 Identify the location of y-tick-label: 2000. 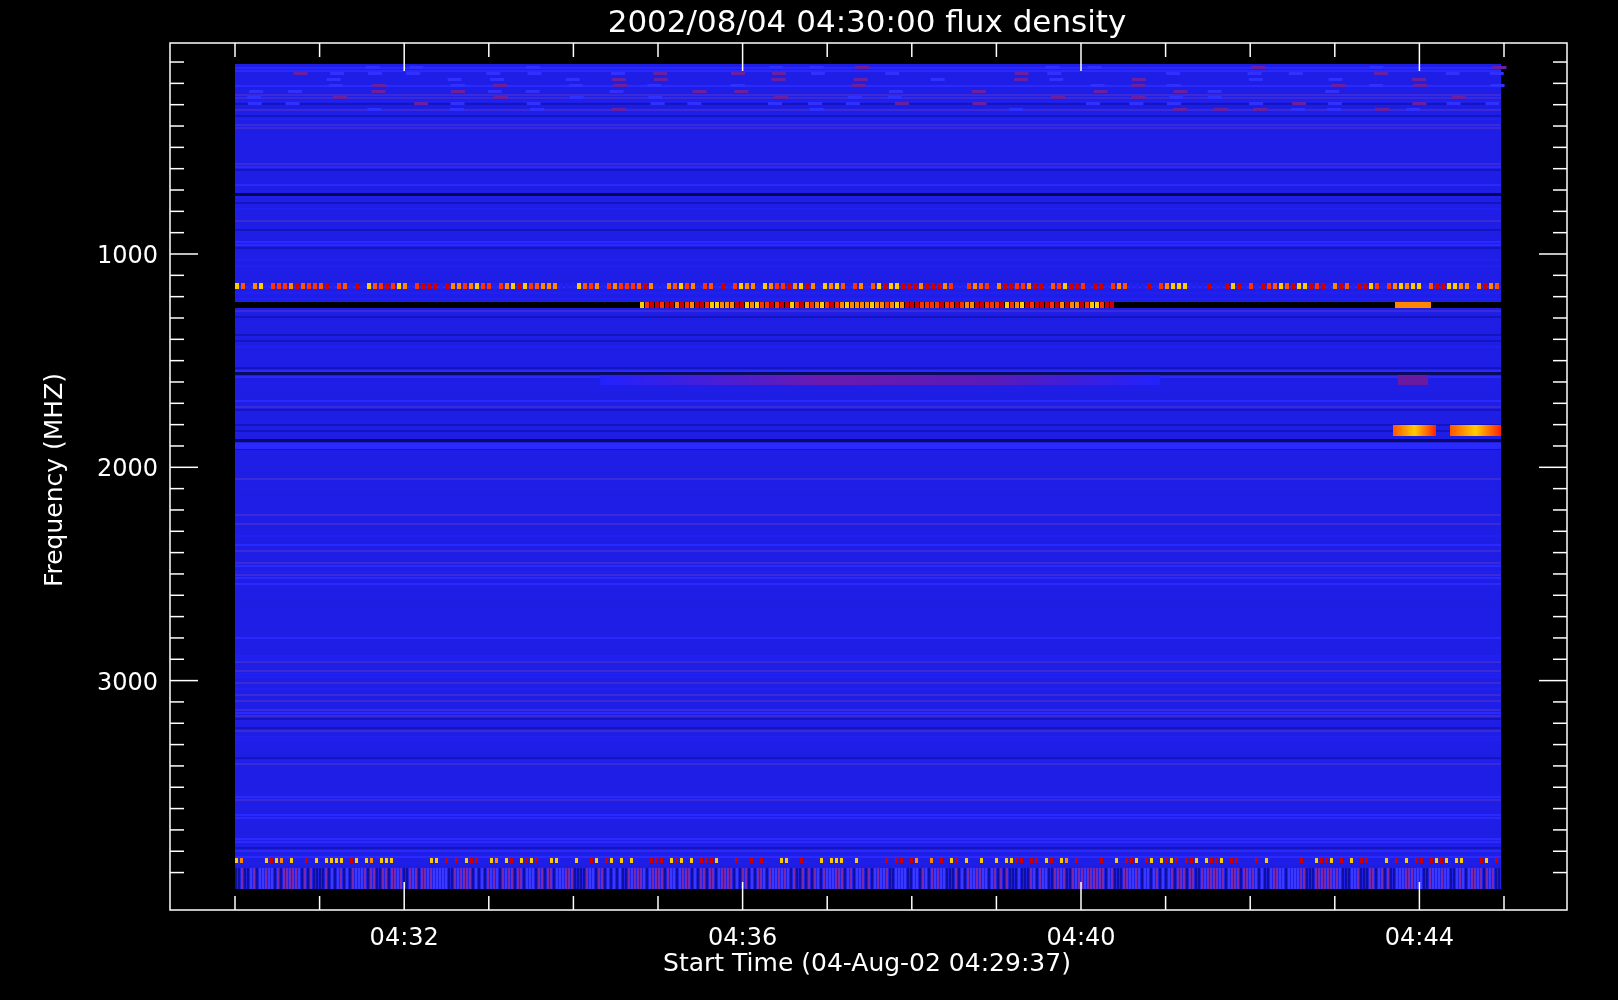
(127, 468).